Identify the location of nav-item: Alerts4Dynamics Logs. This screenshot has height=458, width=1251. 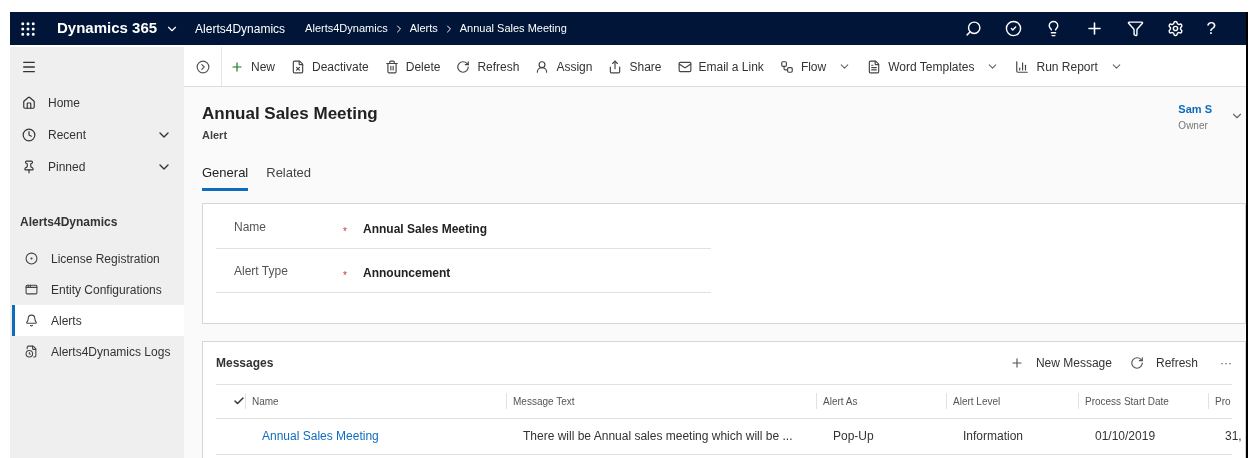
(98, 351).